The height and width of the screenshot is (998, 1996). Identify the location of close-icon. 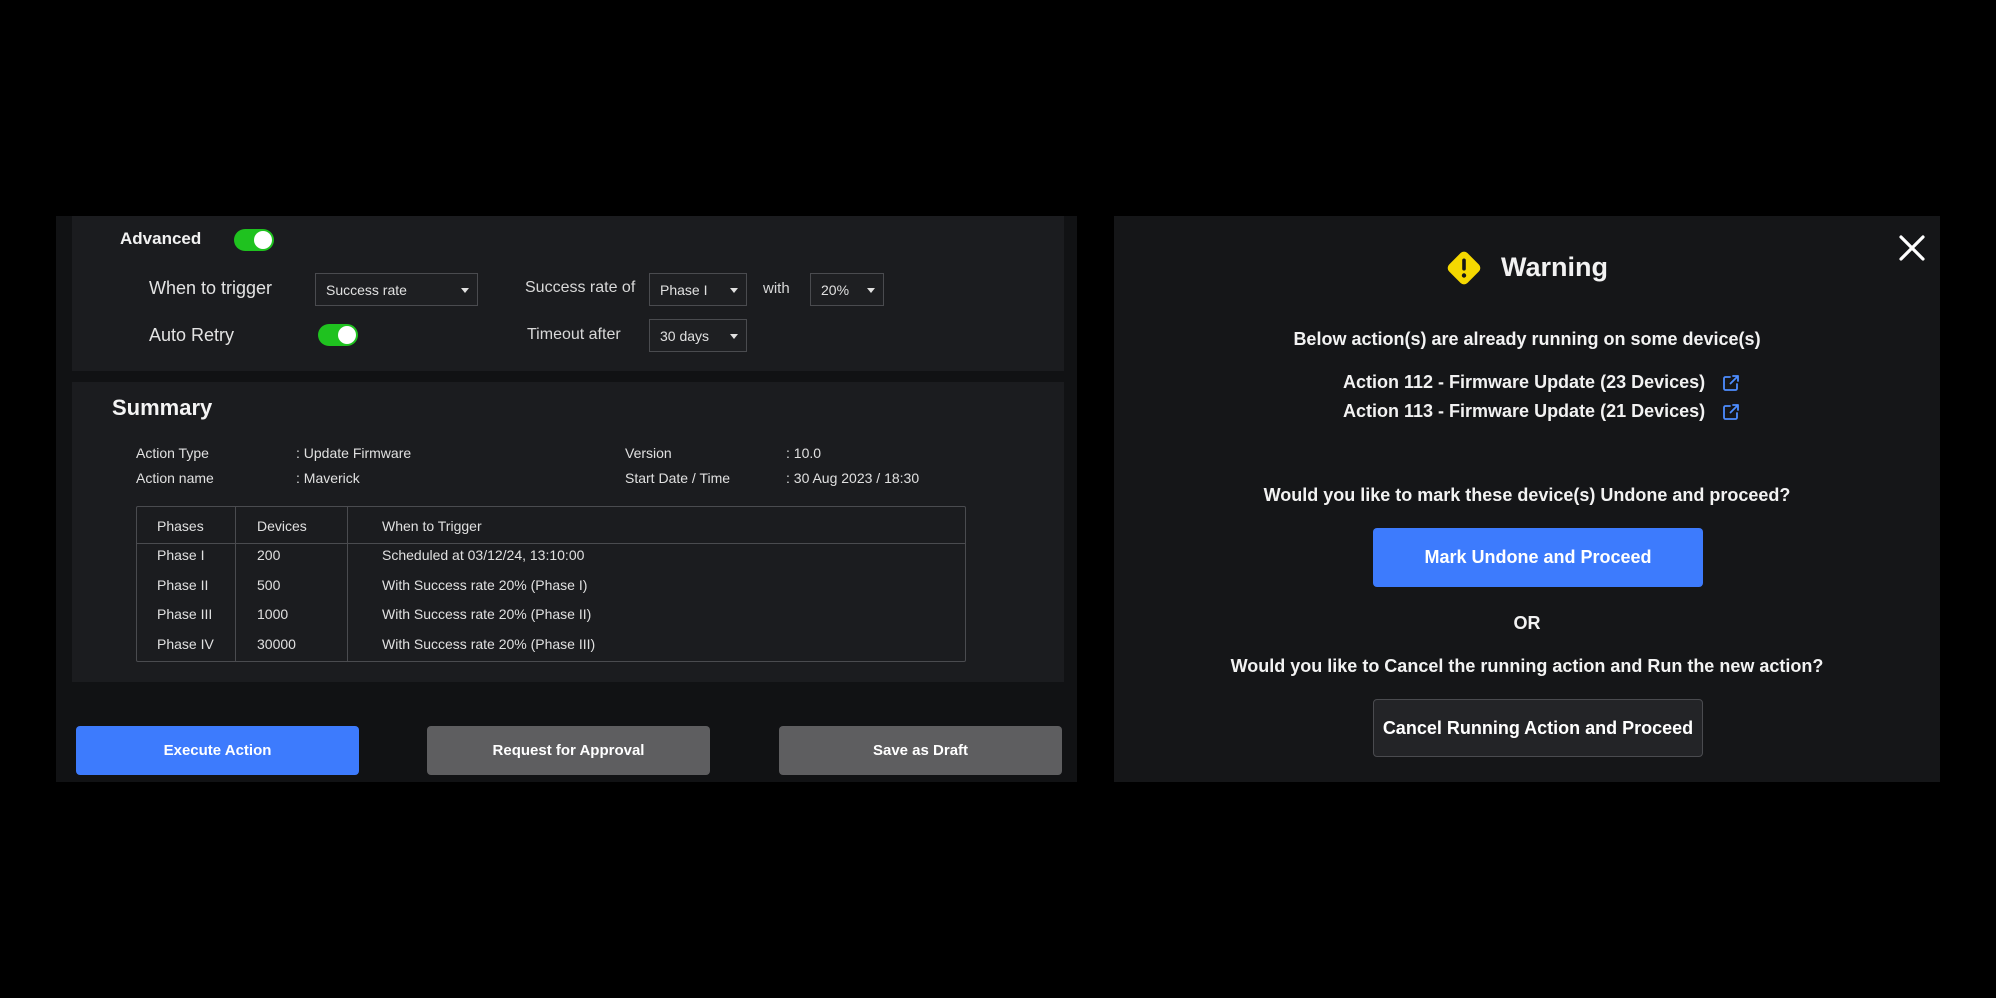
(1912, 248).